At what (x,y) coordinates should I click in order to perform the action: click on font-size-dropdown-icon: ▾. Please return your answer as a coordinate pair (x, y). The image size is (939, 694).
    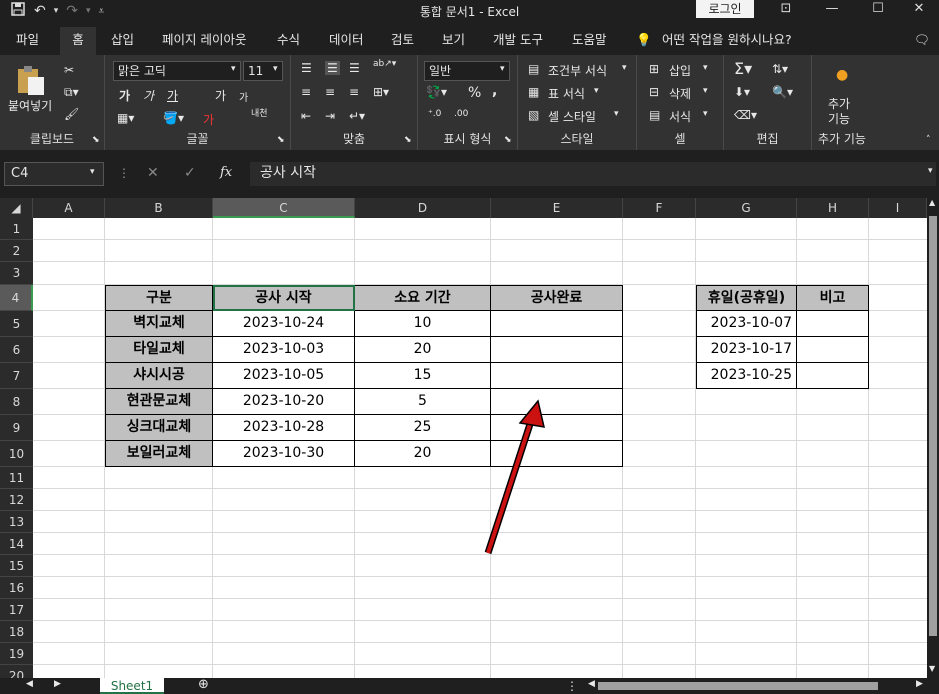
    Looking at the image, I should click on (275, 69).